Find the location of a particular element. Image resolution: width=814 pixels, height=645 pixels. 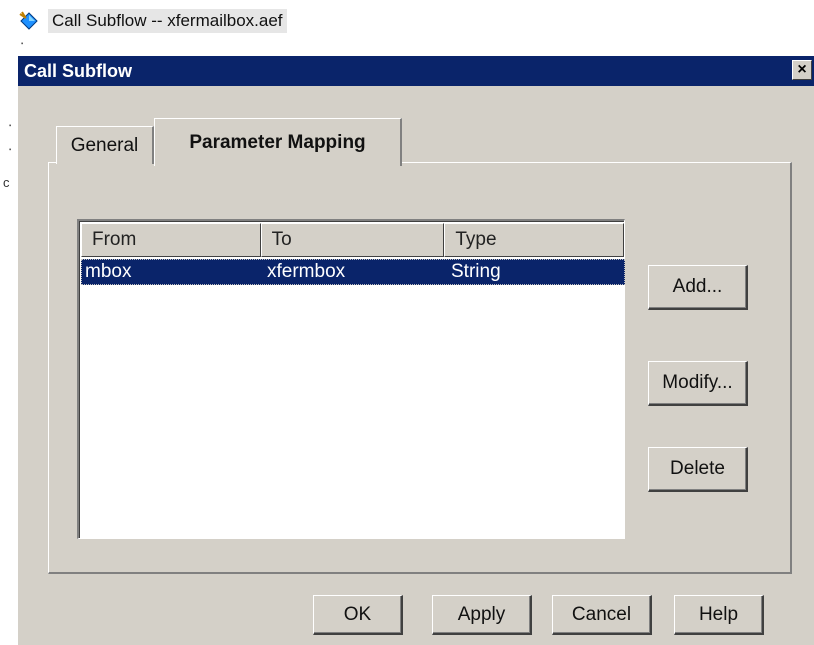

cell-from: mbox is located at coordinates (108, 271).